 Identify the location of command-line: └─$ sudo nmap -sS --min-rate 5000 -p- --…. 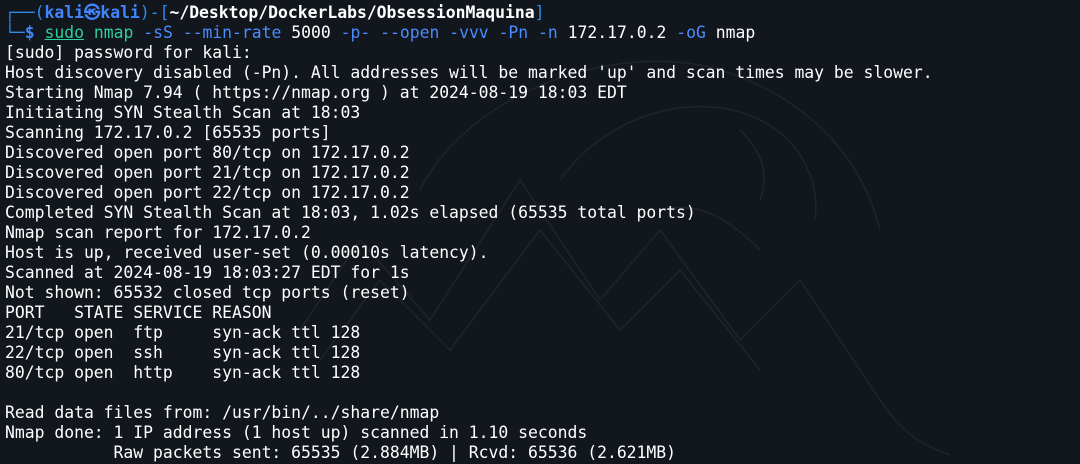
(542, 33).